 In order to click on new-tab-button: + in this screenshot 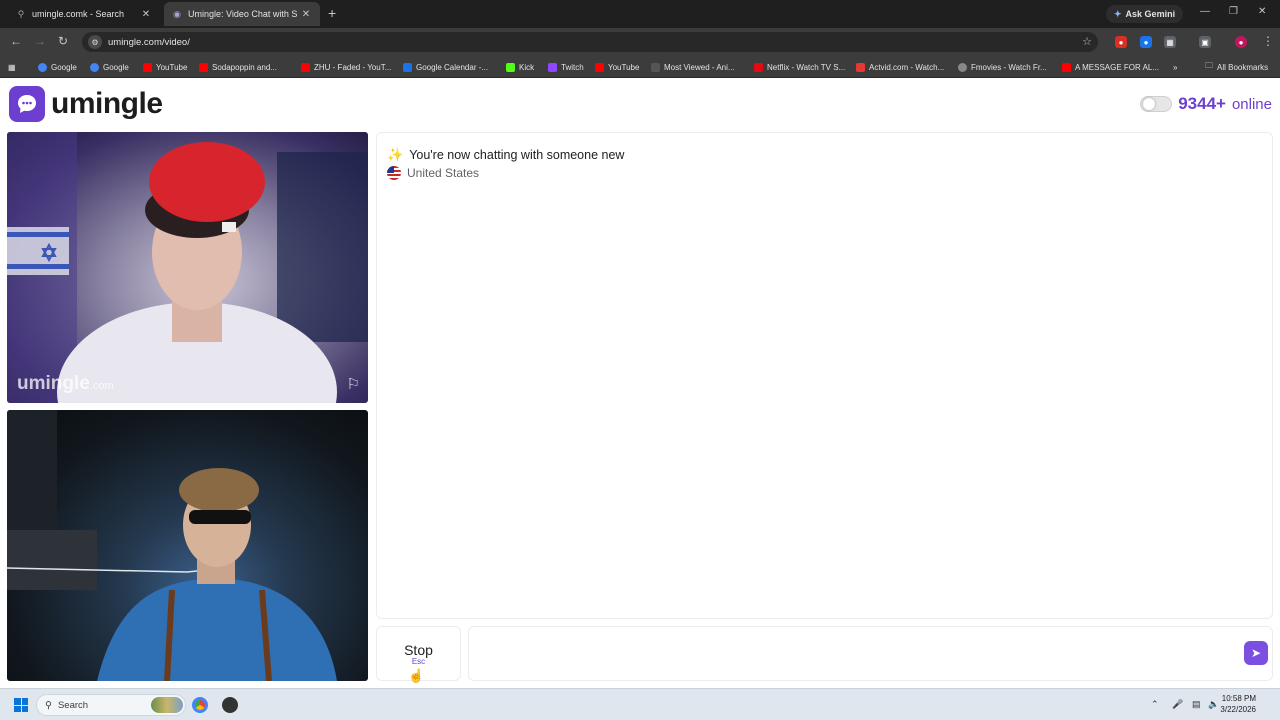, I will do `click(332, 13)`.